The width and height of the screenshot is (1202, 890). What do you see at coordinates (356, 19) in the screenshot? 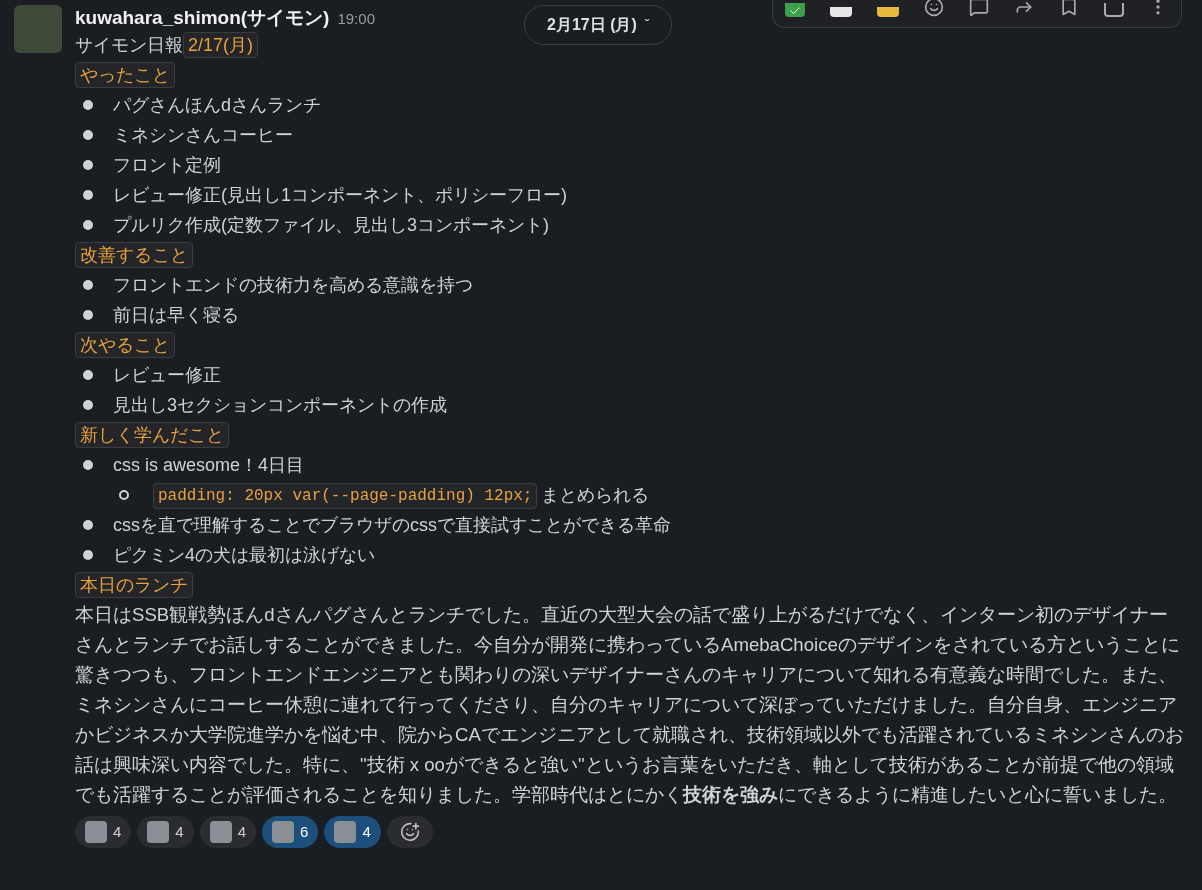
I see `timestamp: 19:00` at bounding box center [356, 19].